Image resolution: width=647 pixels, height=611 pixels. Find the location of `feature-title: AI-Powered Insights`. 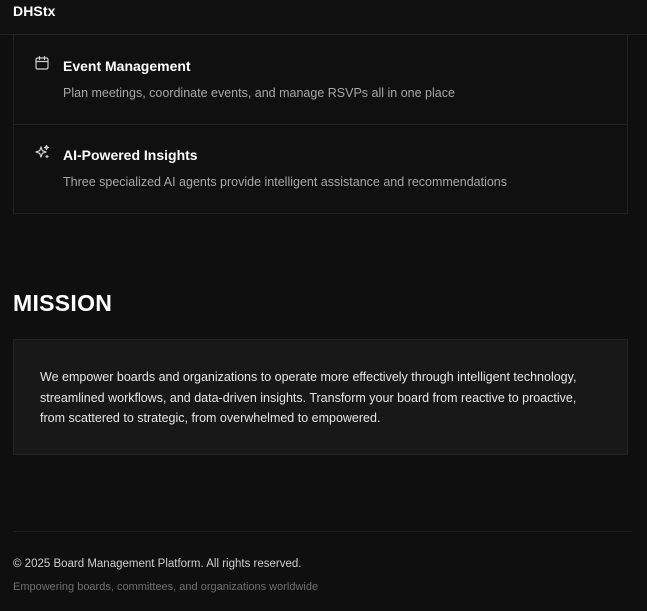

feature-title: AI-Powered Insights is located at coordinates (130, 155).